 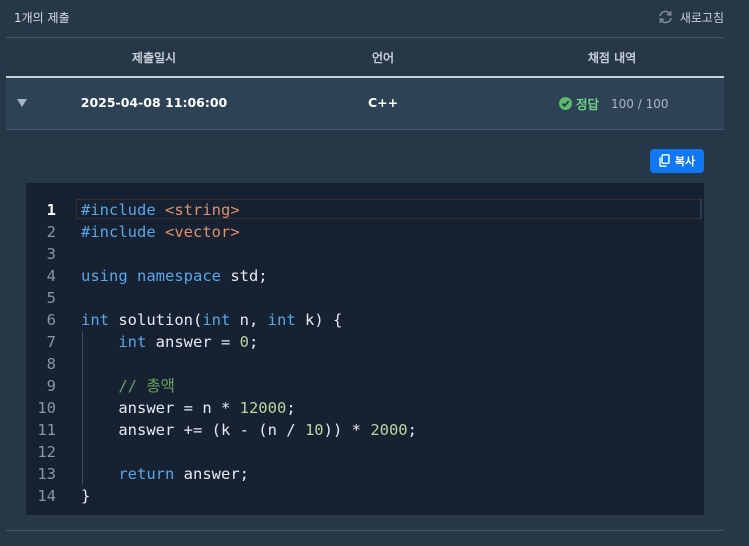 What do you see at coordinates (154, 102) in the screenshot?
I see `submission-datetime: 2025-04-08 11:06:00` at bounding box center [154, 102].